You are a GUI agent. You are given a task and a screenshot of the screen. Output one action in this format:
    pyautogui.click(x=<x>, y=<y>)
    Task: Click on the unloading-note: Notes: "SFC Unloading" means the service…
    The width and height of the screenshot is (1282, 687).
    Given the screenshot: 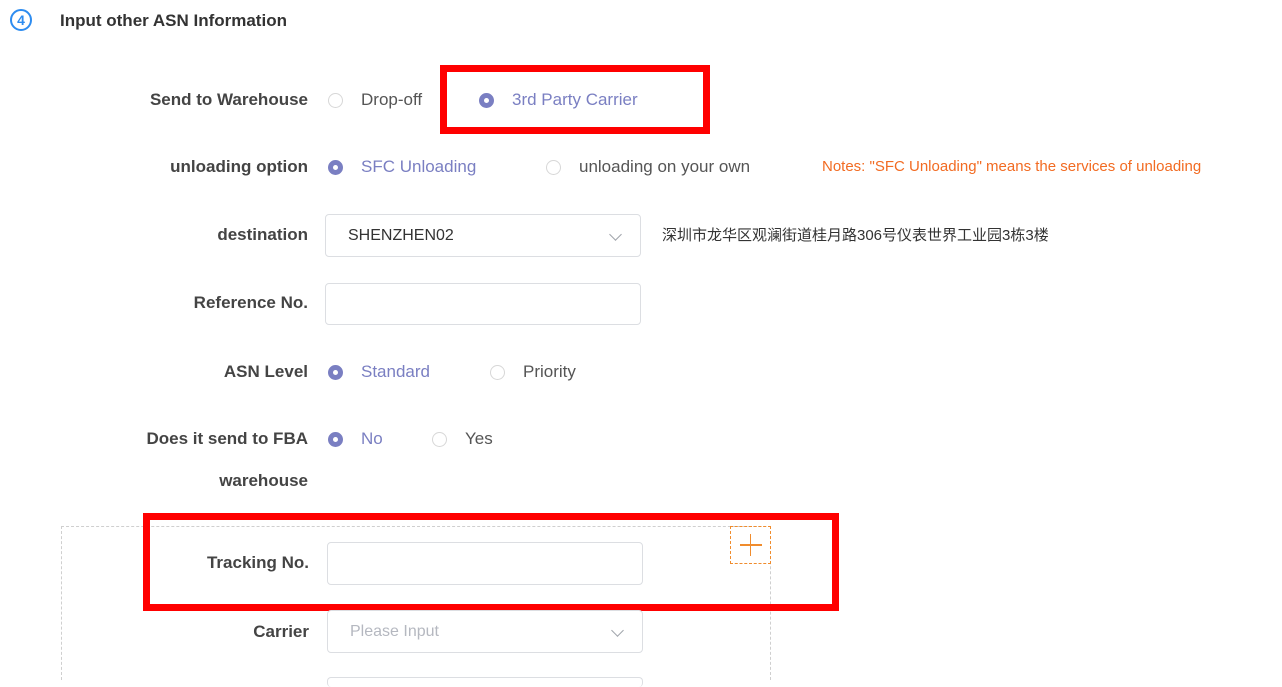 What is the action you would take?
    pyautogui.click(x=1012, y=166)
    